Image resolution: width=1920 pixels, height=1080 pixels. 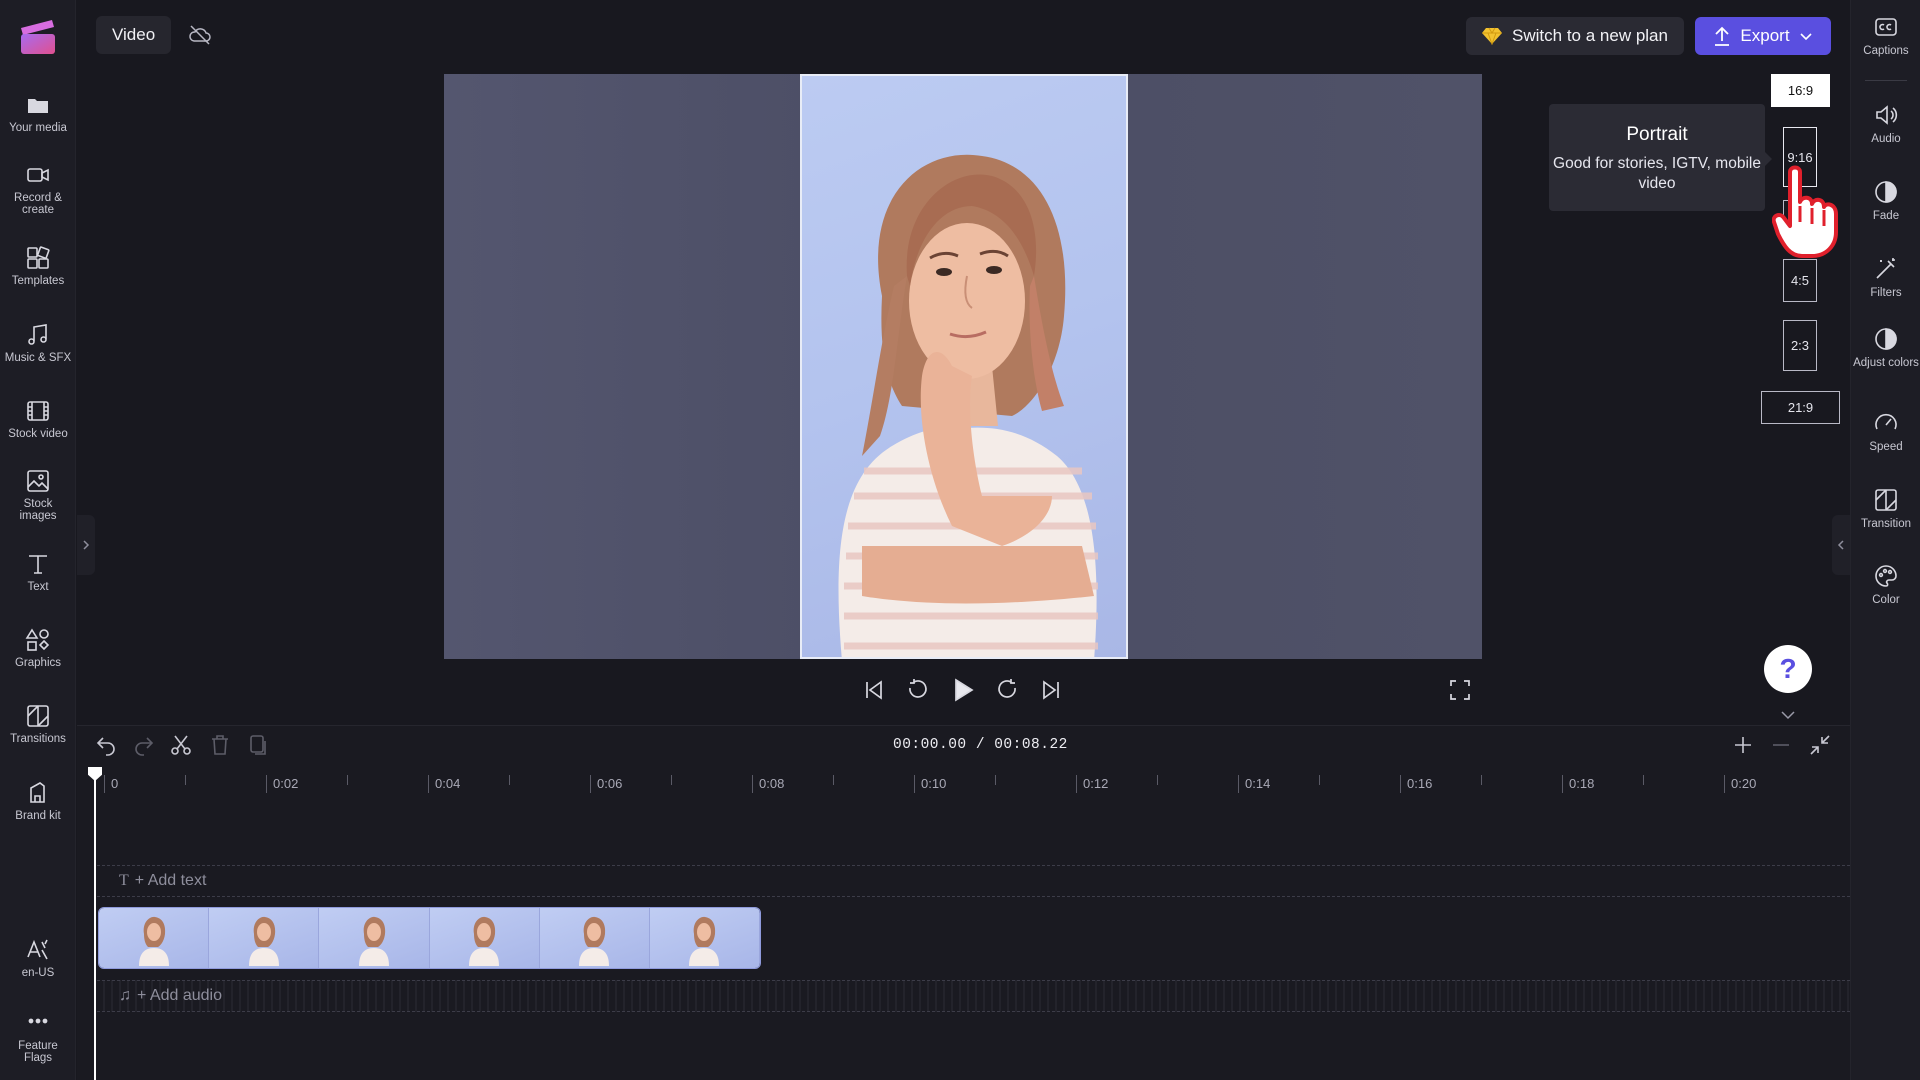 I want to click on transitions-icon, so click(x=38, y=716).